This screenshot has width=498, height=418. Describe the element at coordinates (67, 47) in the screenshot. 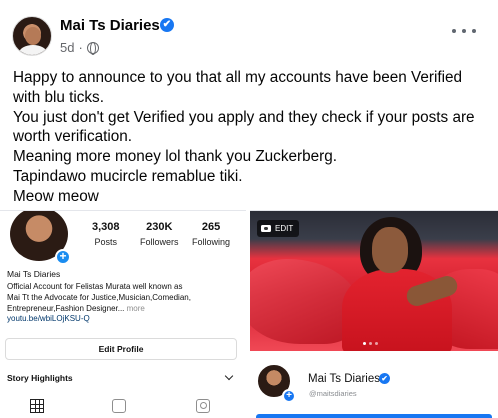

I see `post-time: 5d` at that location.